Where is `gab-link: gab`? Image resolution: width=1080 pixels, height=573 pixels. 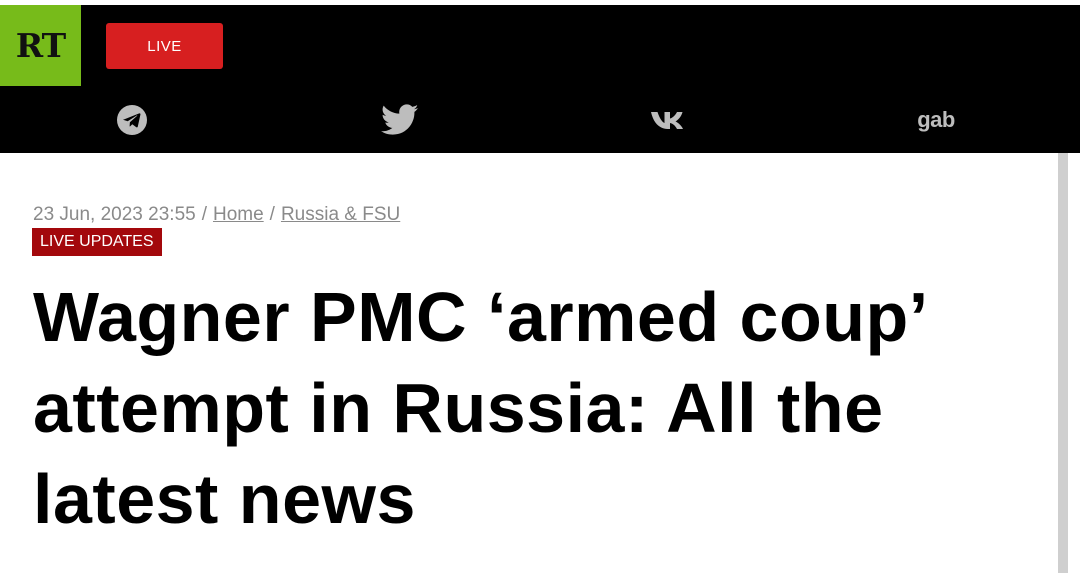 gab-link: gab is located at coordinates (936, 120).